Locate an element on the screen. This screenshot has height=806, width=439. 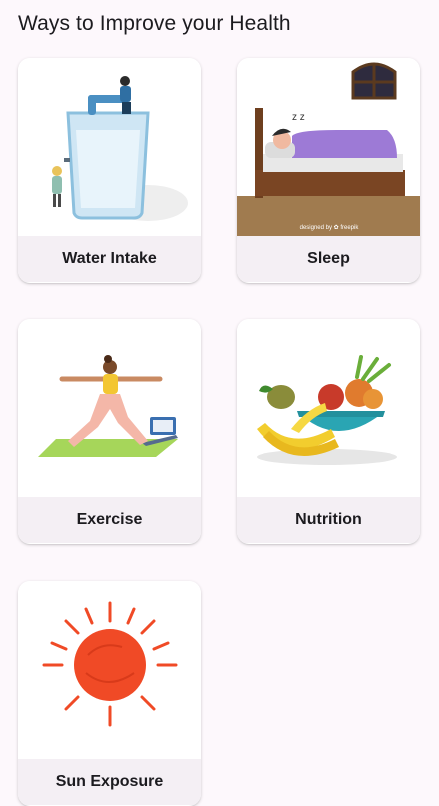
card-label: Sleep is located at coordinates (328, 259).